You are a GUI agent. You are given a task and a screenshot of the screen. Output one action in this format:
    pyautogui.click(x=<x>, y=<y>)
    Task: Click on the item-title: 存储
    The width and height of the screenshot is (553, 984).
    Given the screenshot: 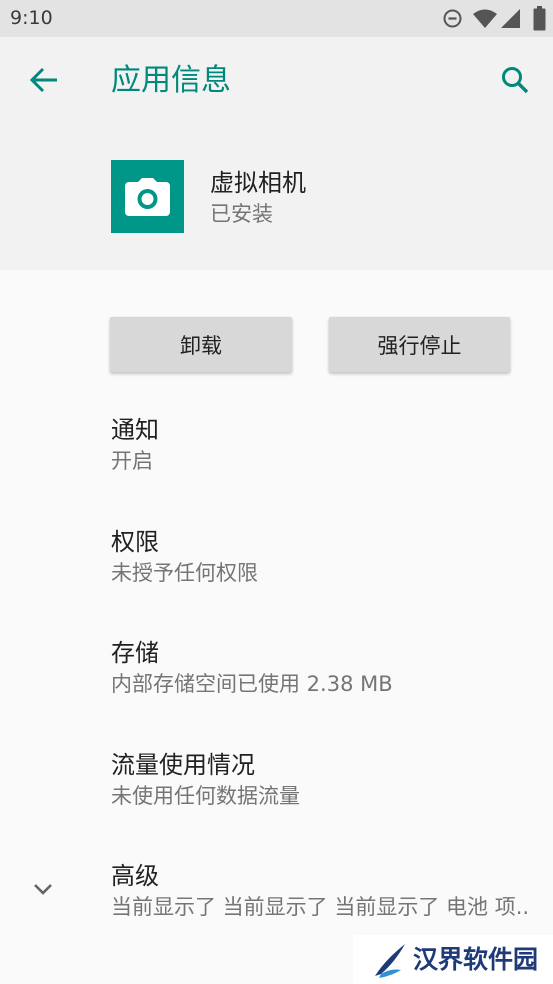 What is the action you would take?
    pyautogui.click(x=135, y=653)
    